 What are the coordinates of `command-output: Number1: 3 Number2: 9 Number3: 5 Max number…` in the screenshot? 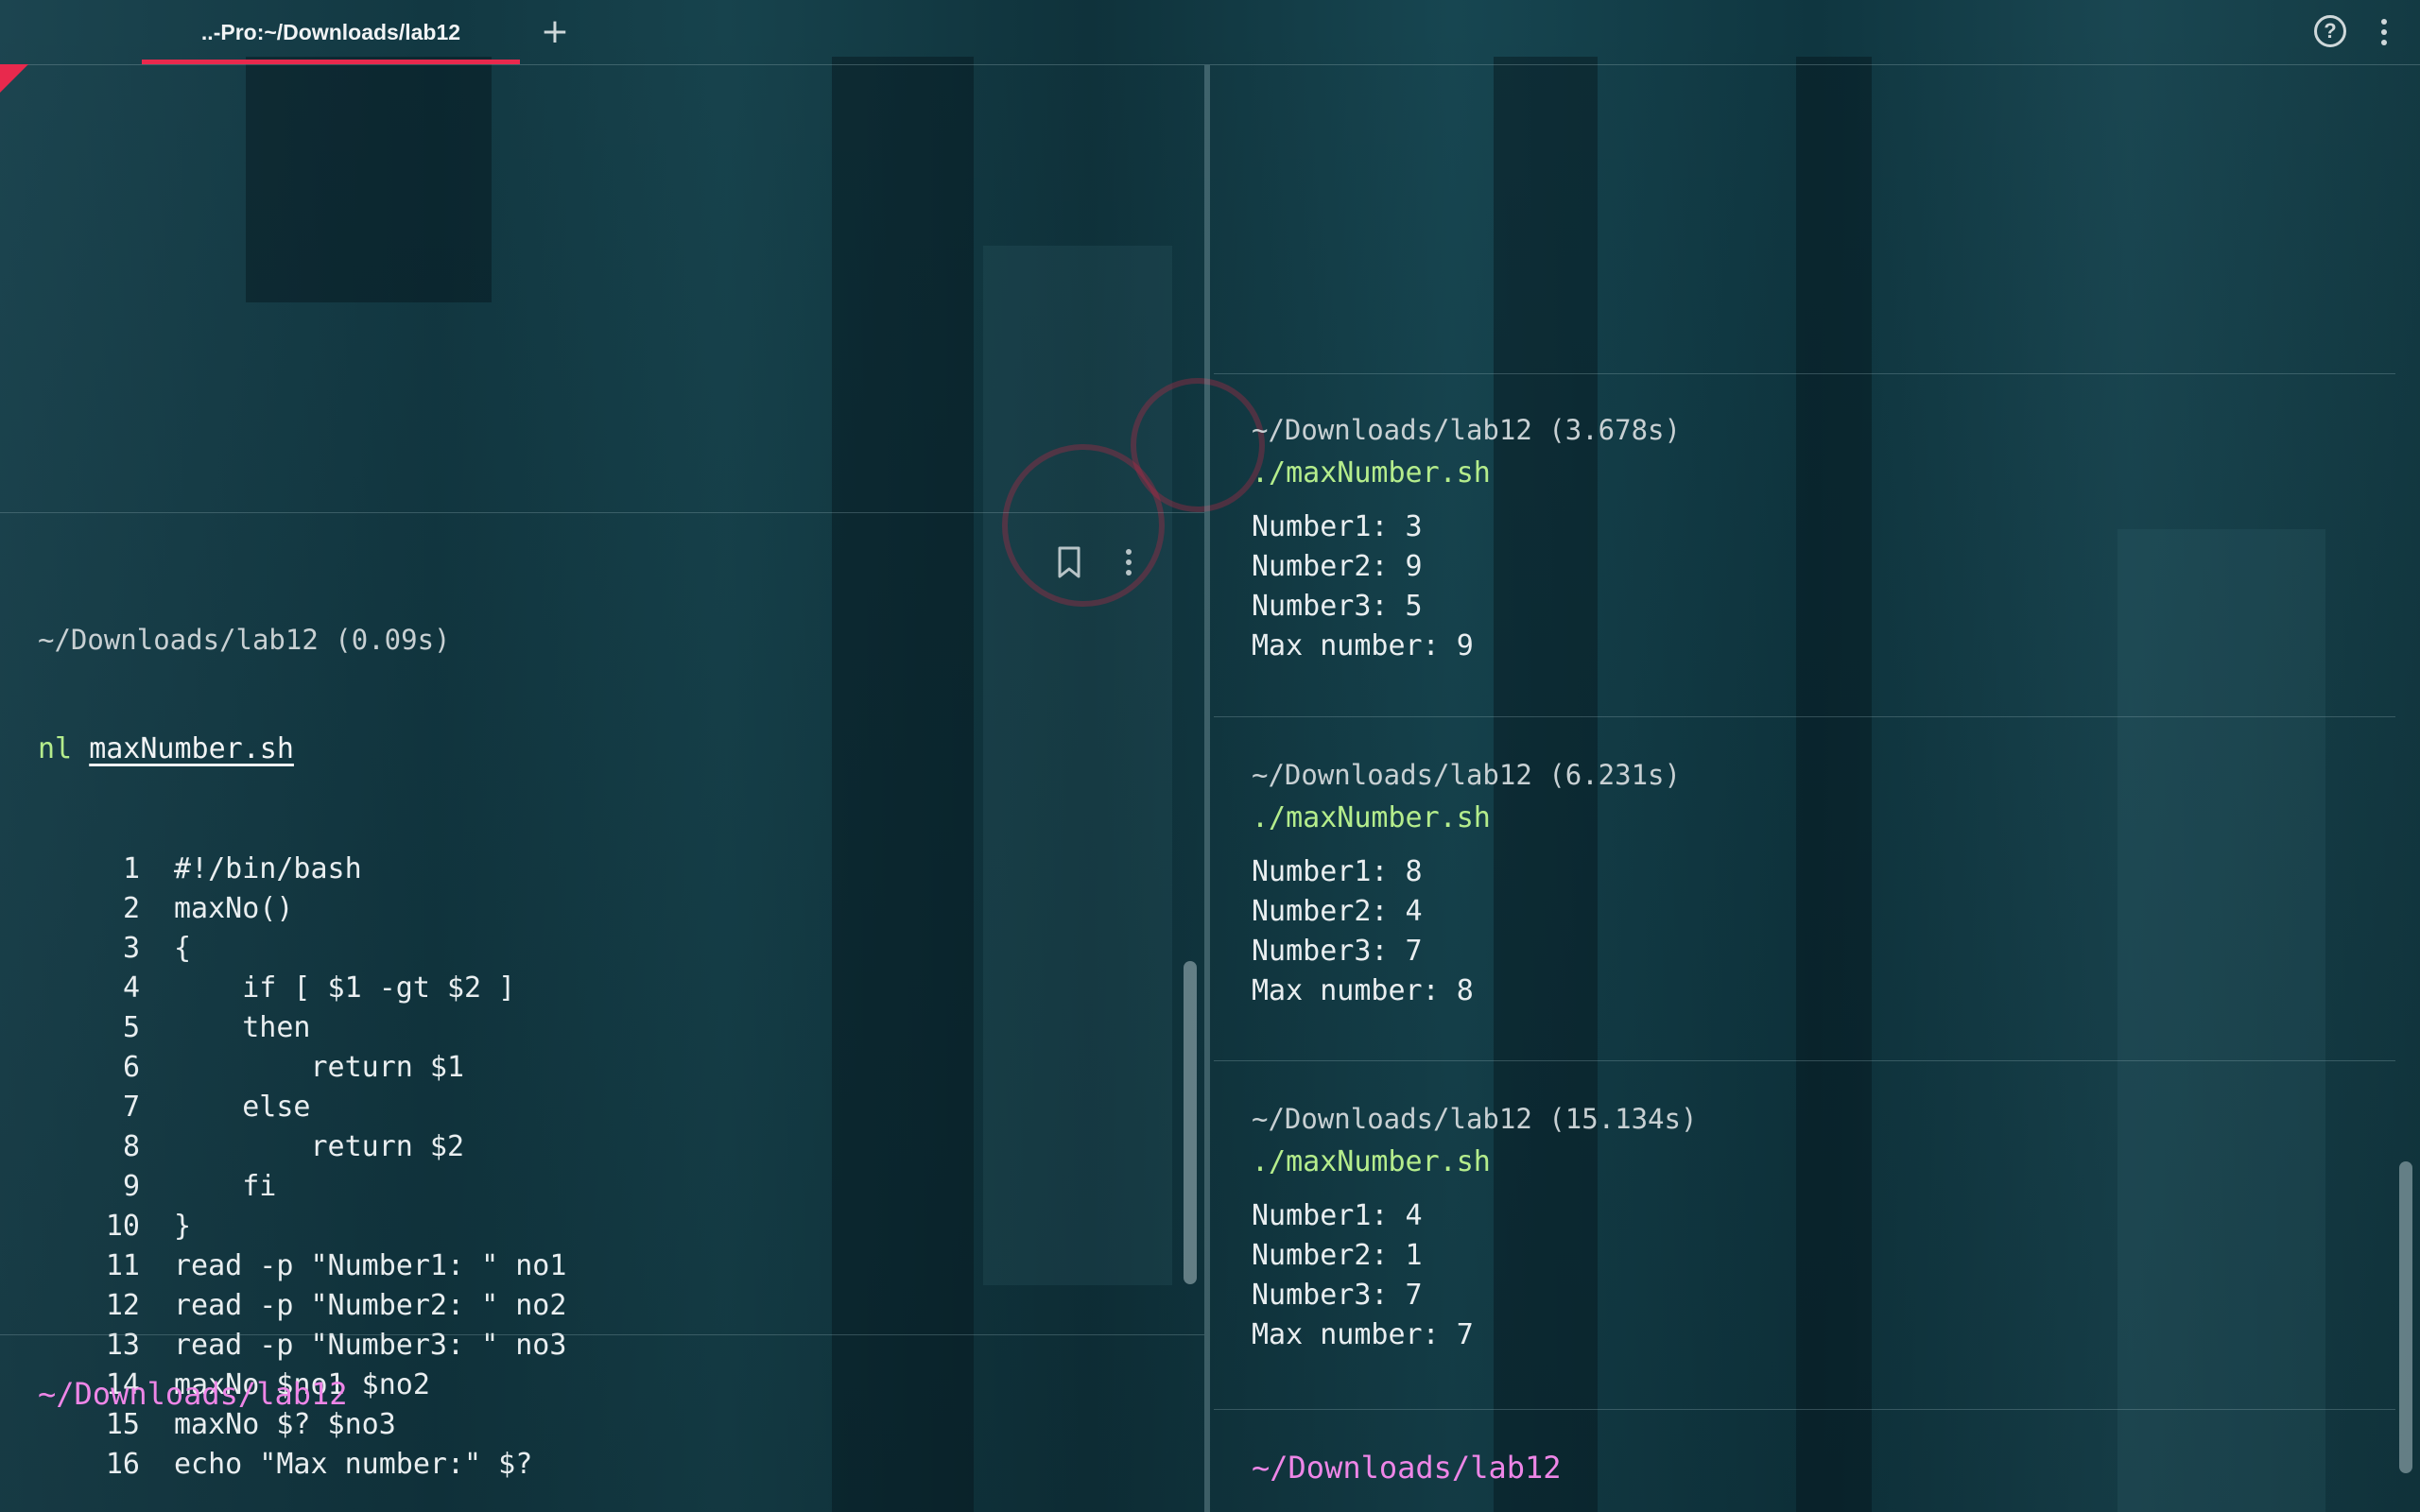 It's located at (1466, 586).